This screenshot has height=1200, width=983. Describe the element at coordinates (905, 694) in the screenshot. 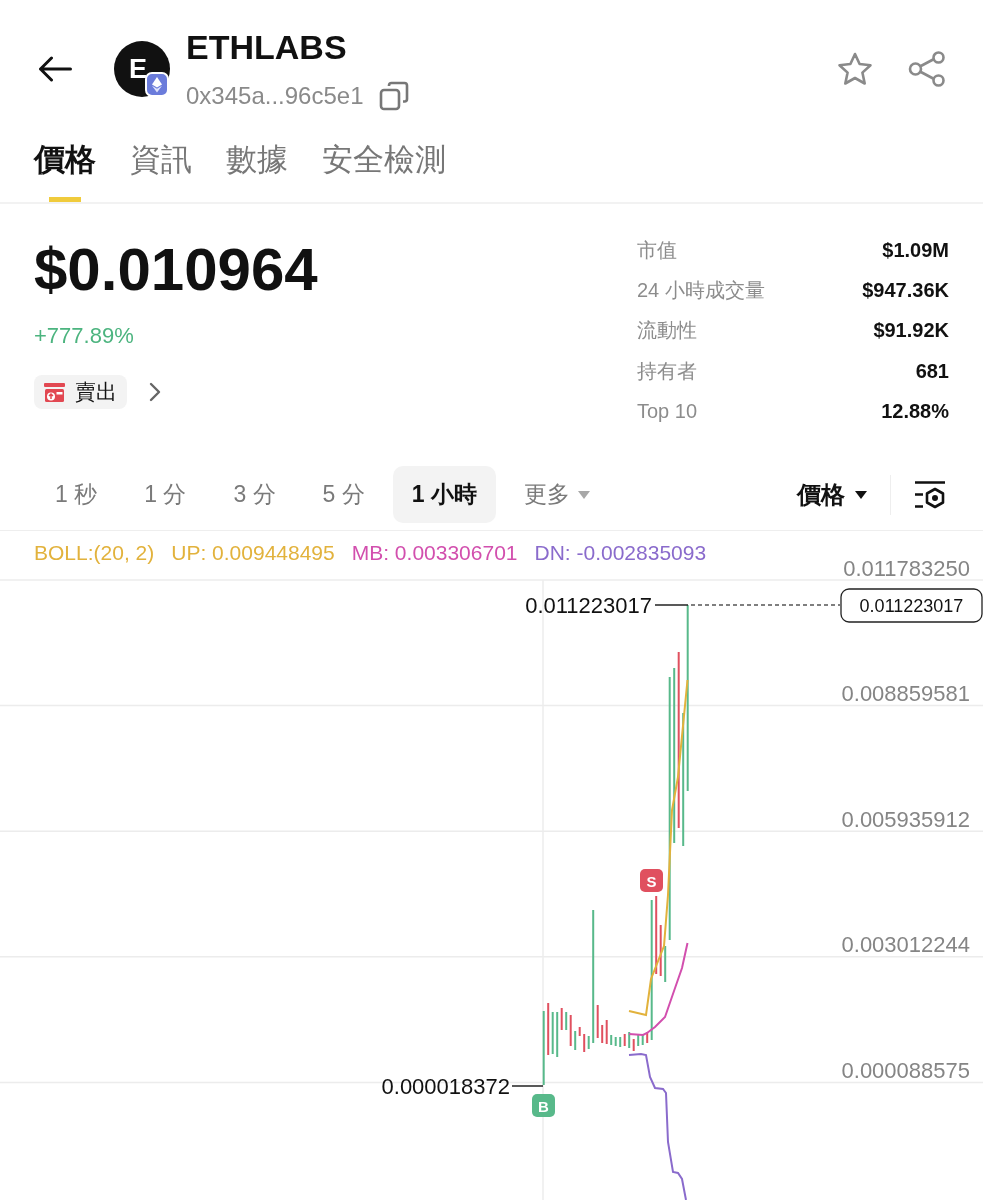

I see `y-axis-label: 0.008859581` at that location.